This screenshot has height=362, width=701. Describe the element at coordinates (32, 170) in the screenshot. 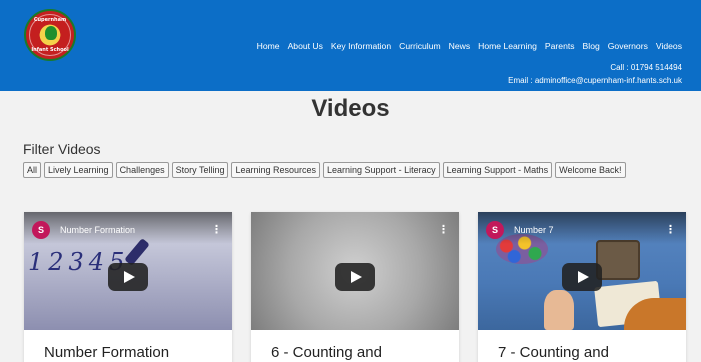

I see `filter-all-button: All` at that location.